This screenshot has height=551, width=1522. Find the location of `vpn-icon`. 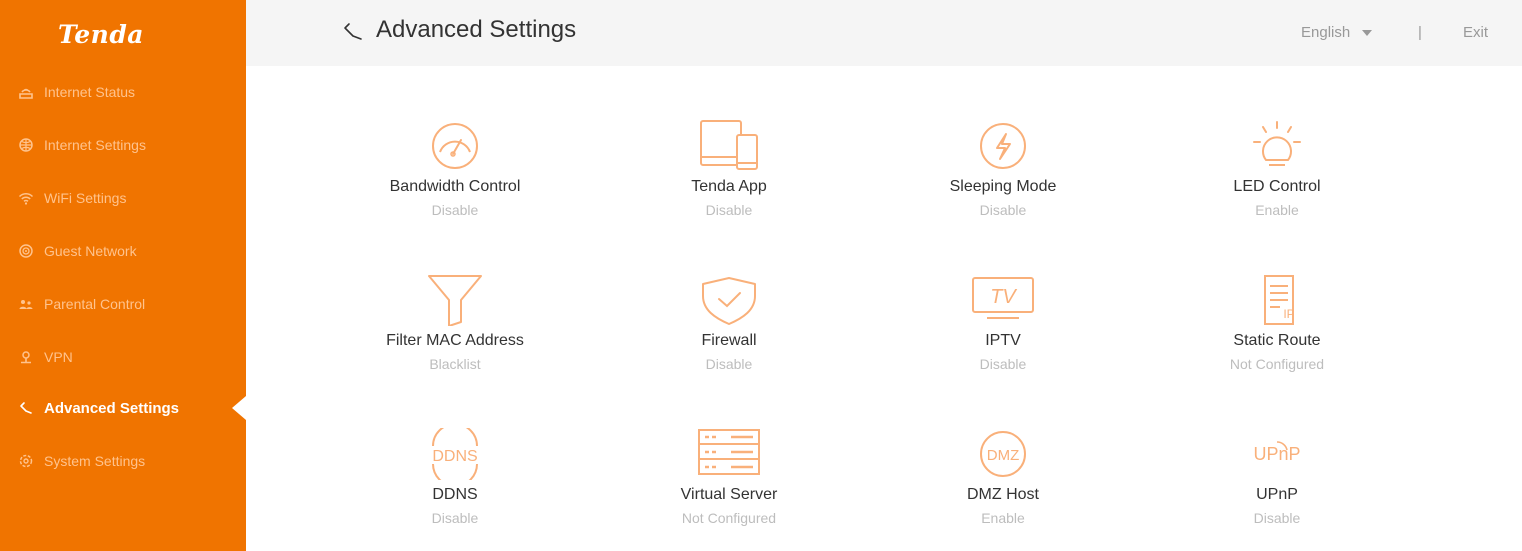

vpn-icon is located at coordinates (26, 357).